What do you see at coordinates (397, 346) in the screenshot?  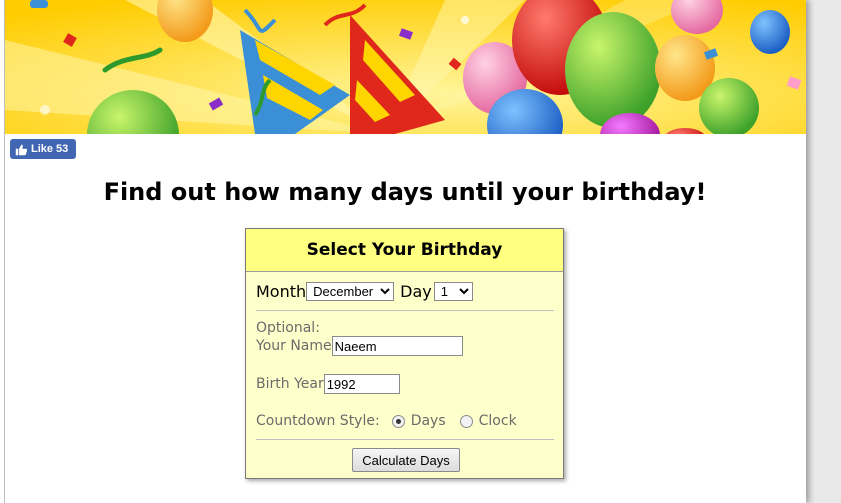 I see `name-input` at bounding box center [397, 346].